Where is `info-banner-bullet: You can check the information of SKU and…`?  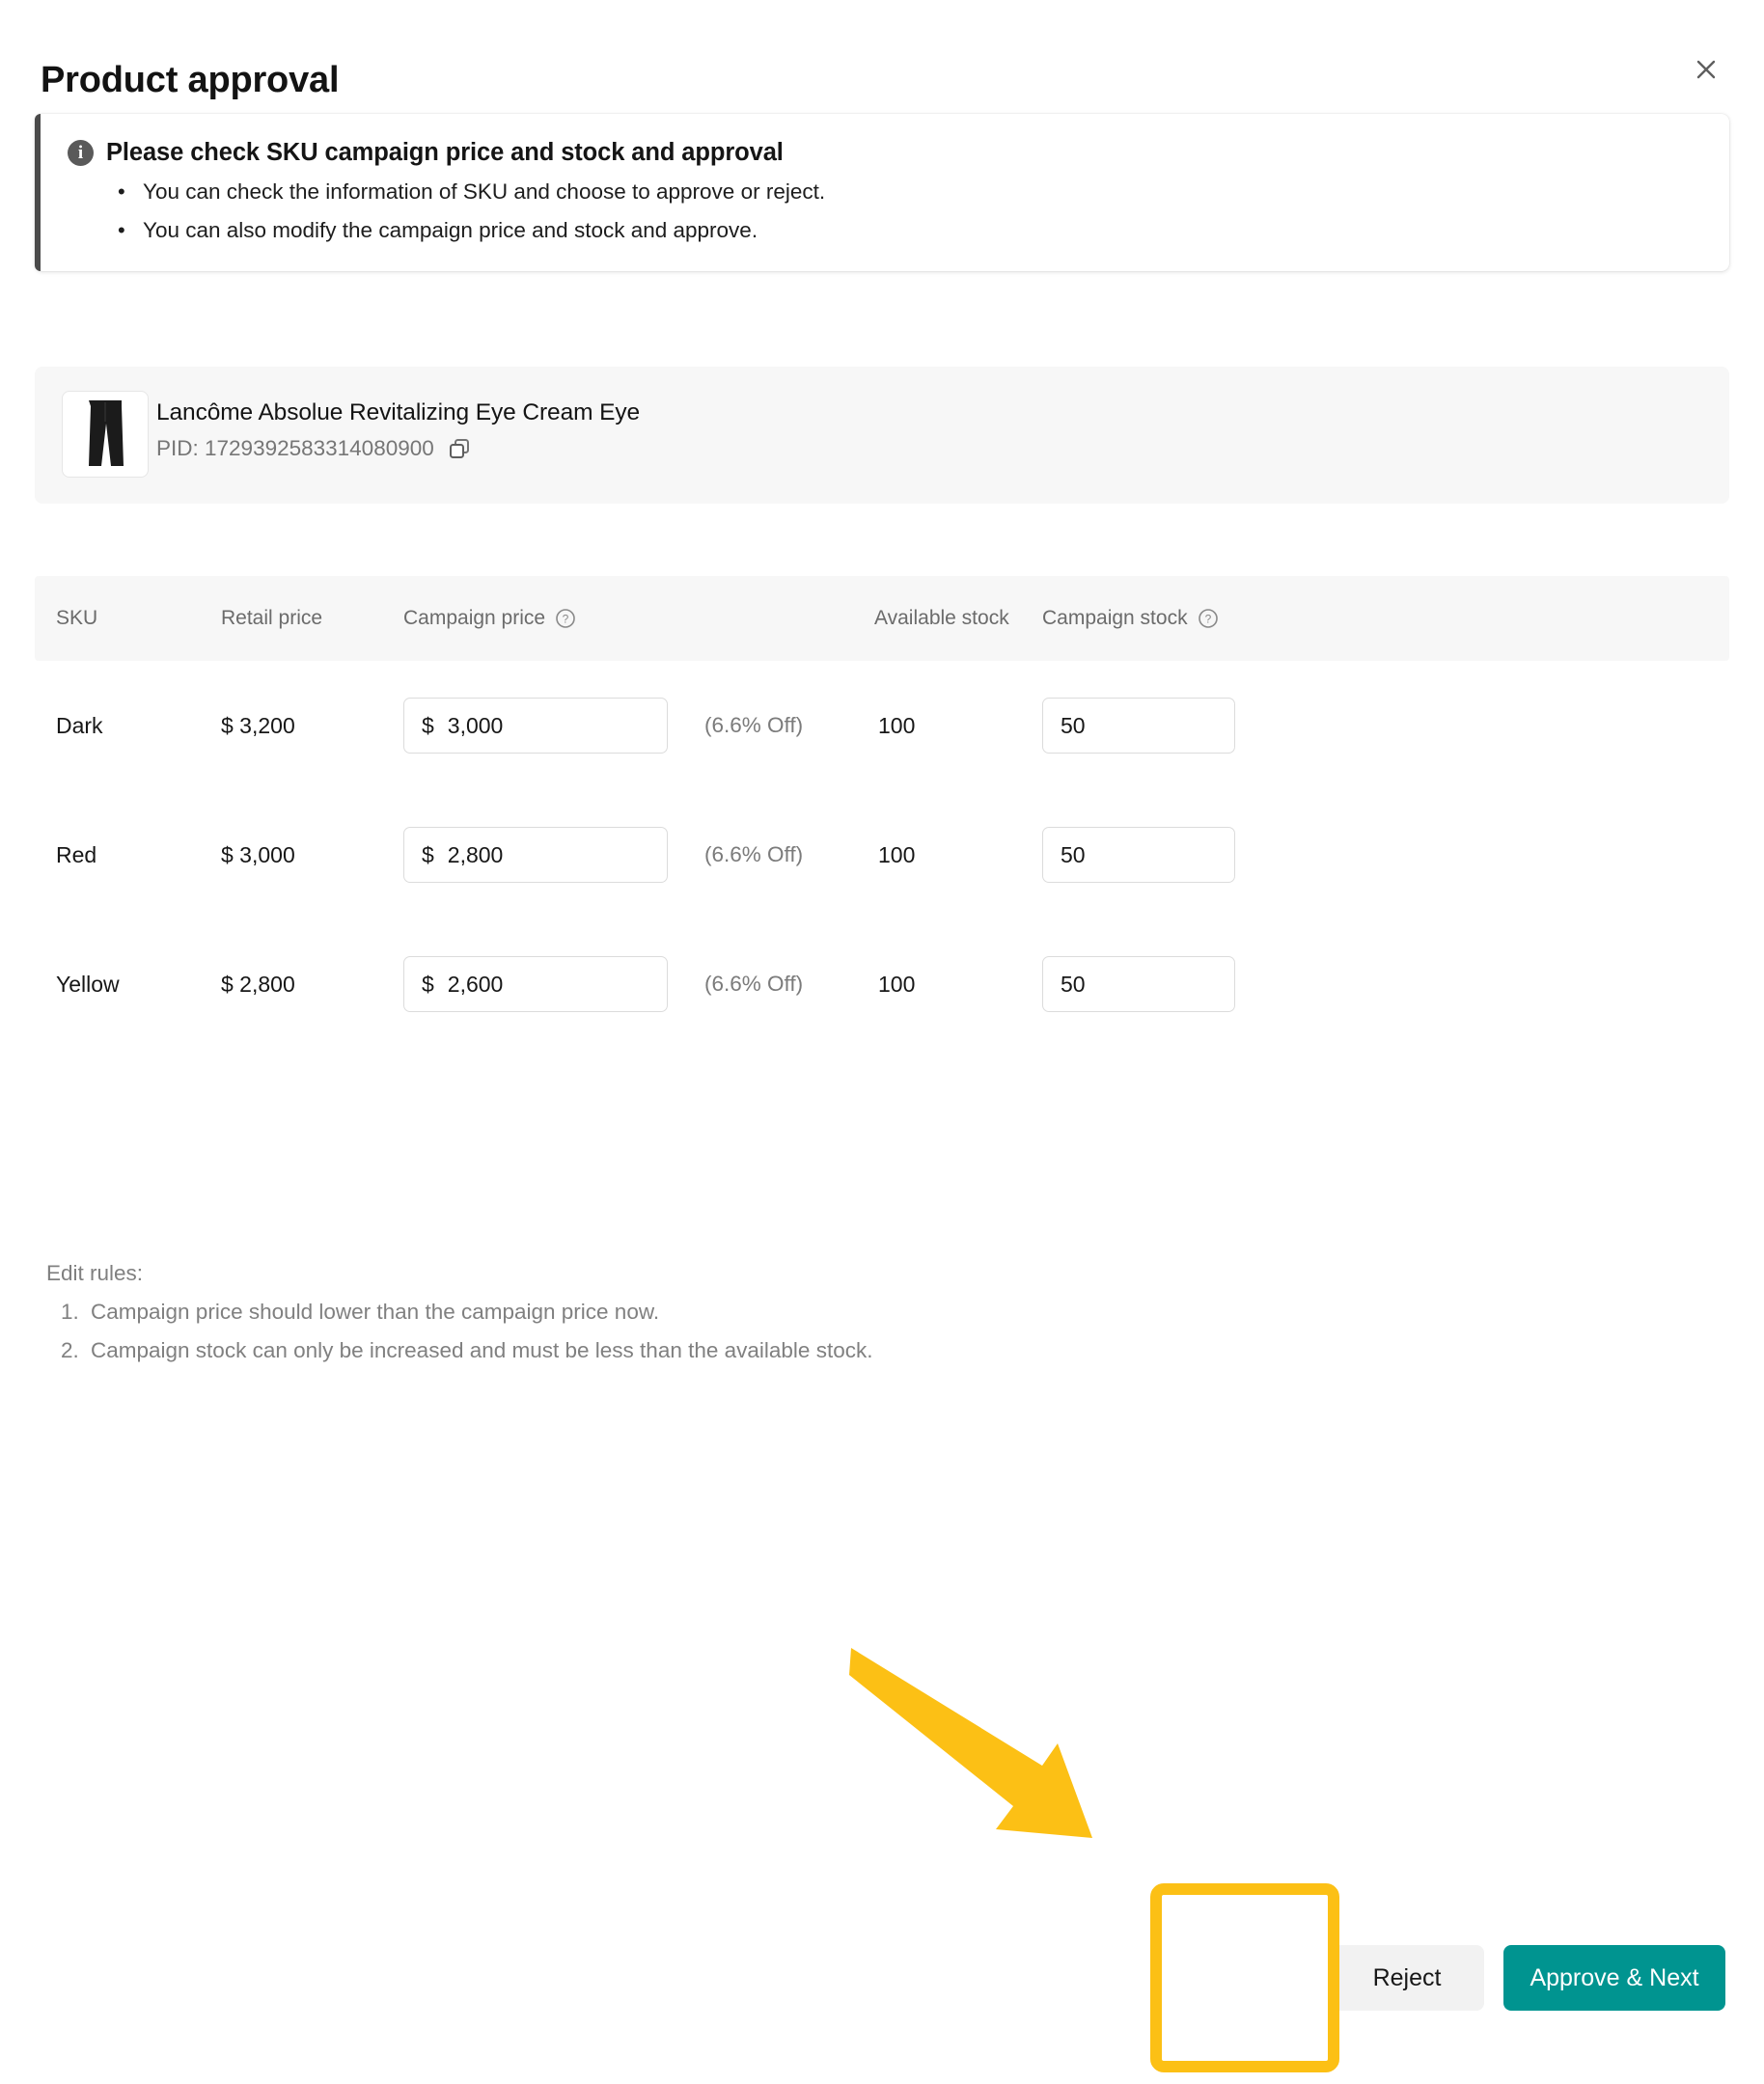 info-banner-bullet: You can check the information of SKU and… is located at coordinates (910, 192).